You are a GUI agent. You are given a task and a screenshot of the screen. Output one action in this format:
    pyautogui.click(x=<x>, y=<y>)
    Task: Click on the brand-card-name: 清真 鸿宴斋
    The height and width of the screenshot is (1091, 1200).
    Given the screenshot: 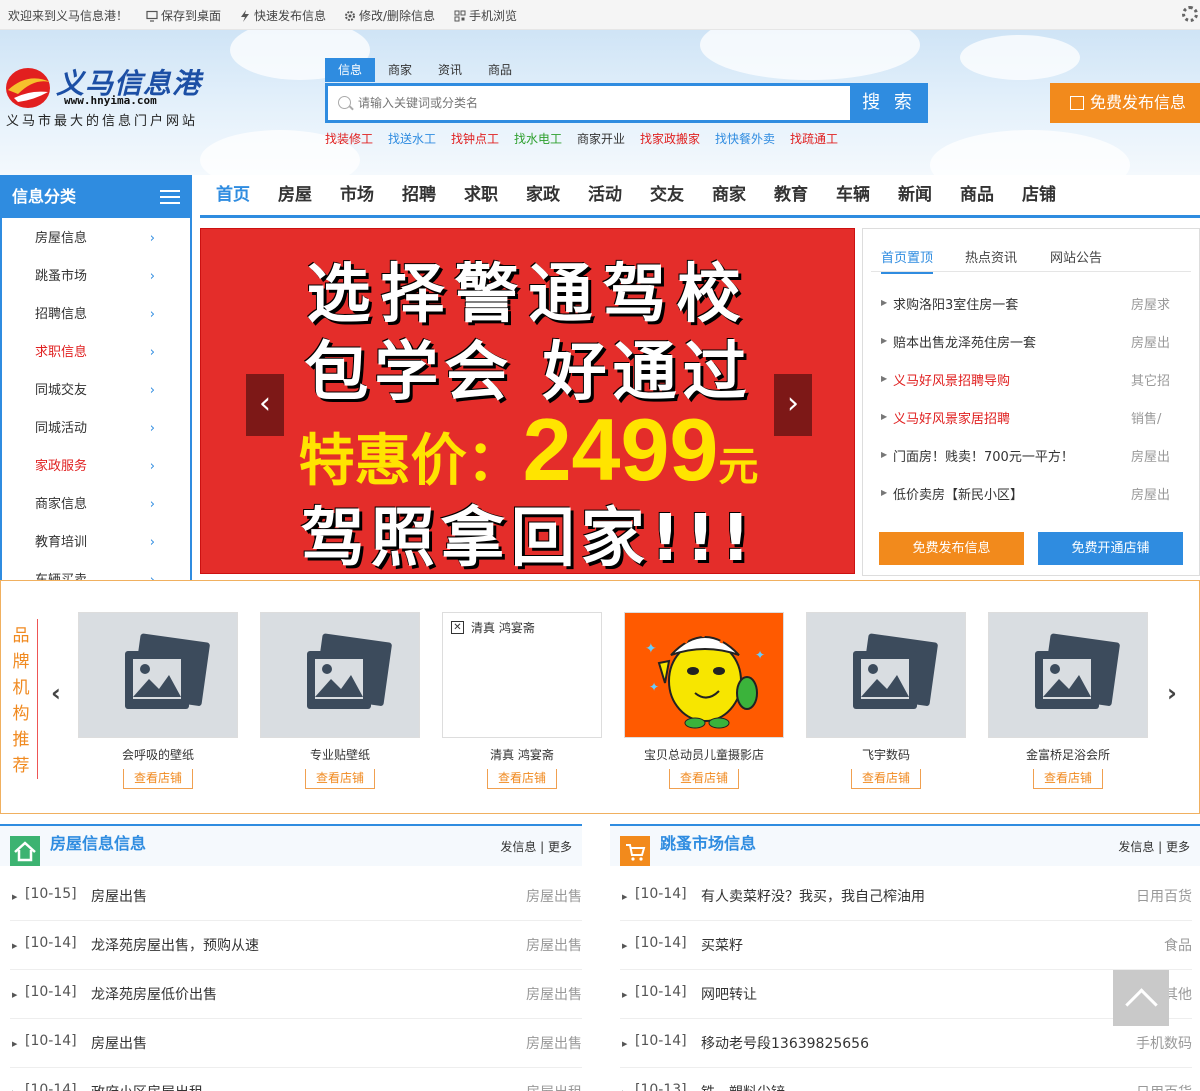 What is the action you would take?
    pyautogui.click(x=522, y=754)
    